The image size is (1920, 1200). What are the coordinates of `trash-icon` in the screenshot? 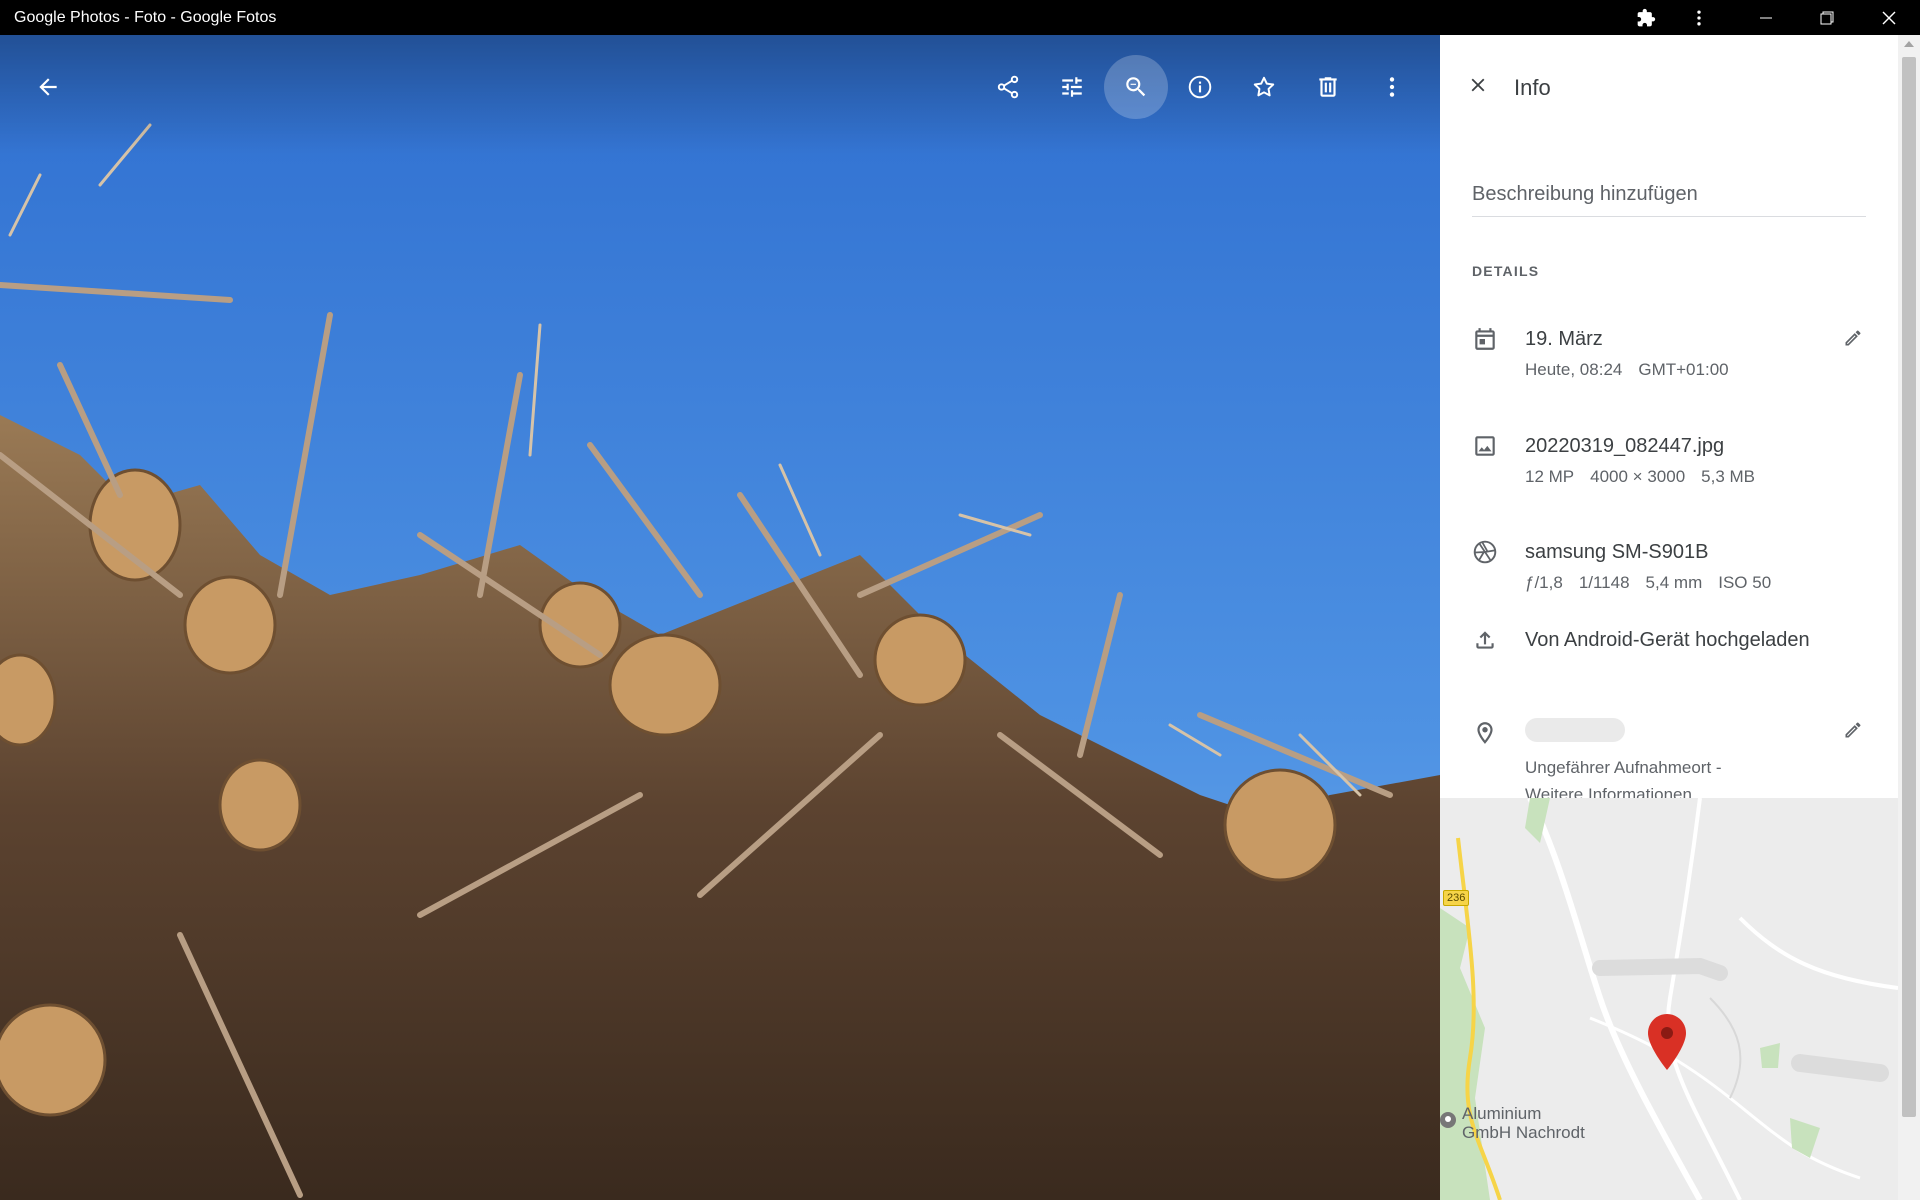 It's located at (1328, 87).